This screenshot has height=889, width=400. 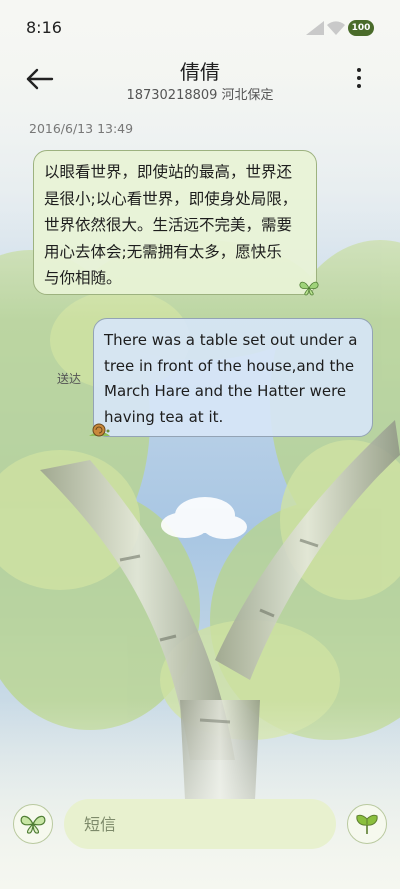 What do you see at coordinates (200, 95) in the screenshot?
I see `contact-info: 18730218809 河北保定` at bounding box center [200, 95].